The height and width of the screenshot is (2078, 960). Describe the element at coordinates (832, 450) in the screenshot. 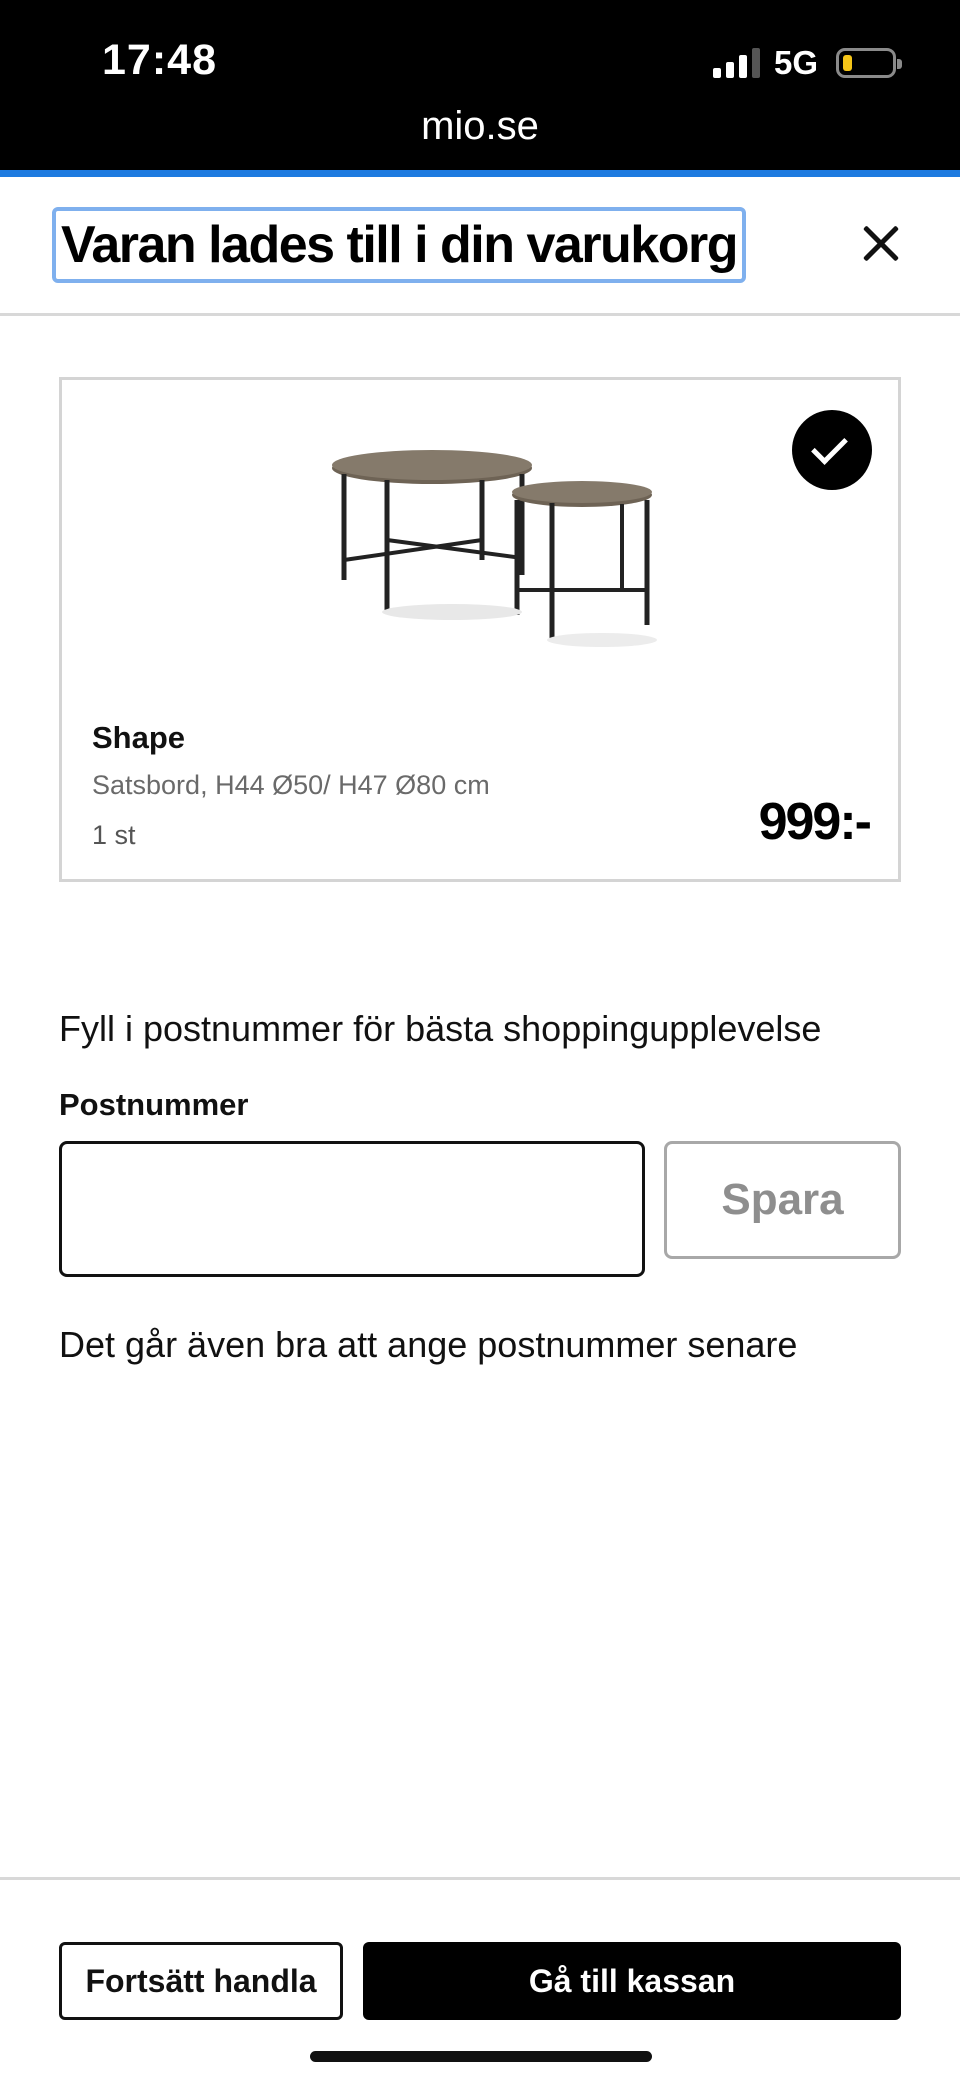

I see `check-icon` at that location.